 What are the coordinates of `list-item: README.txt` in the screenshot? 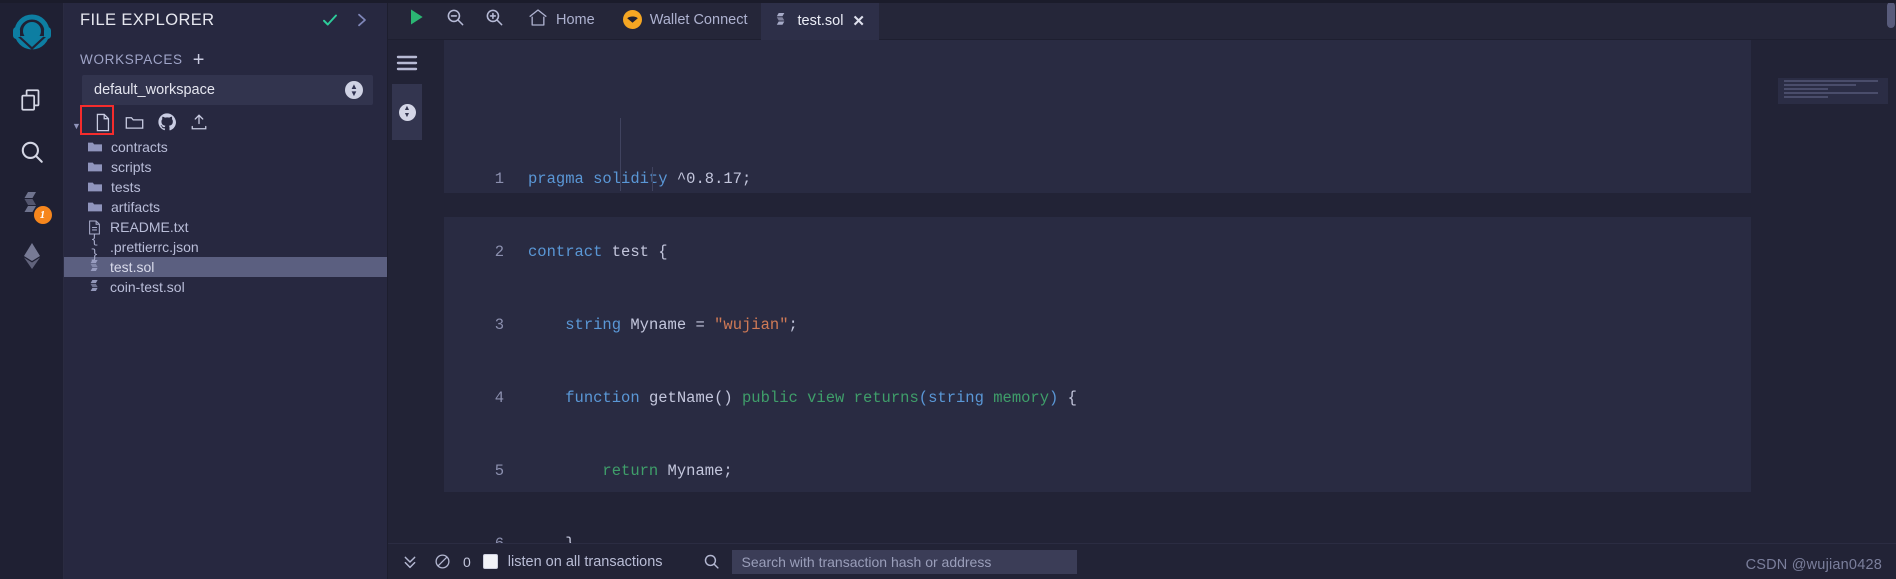 It's located at (225, 227).